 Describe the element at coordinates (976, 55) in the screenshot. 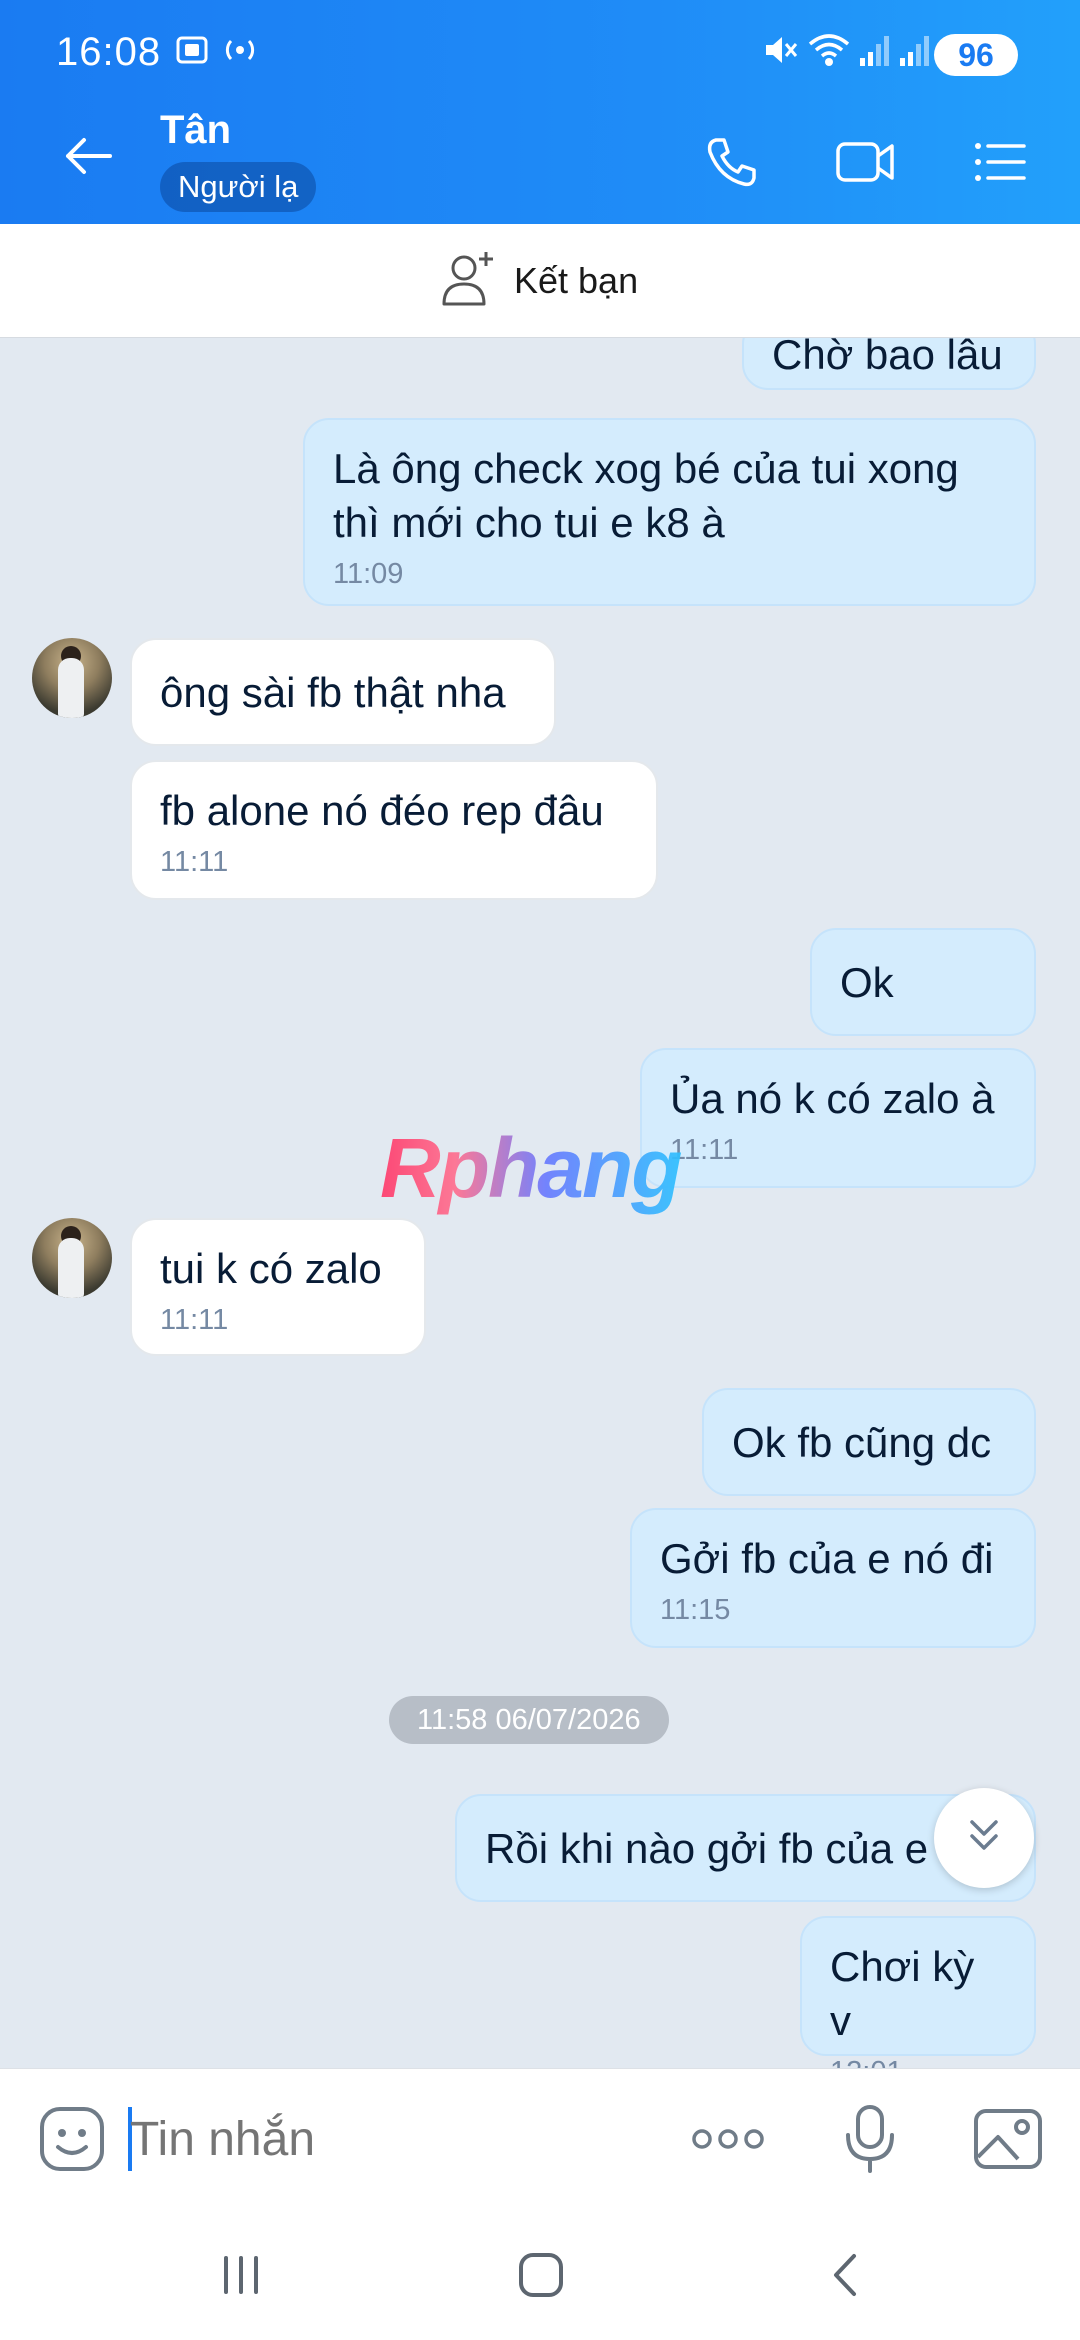

I see `battery-indicator: 96` at that location.